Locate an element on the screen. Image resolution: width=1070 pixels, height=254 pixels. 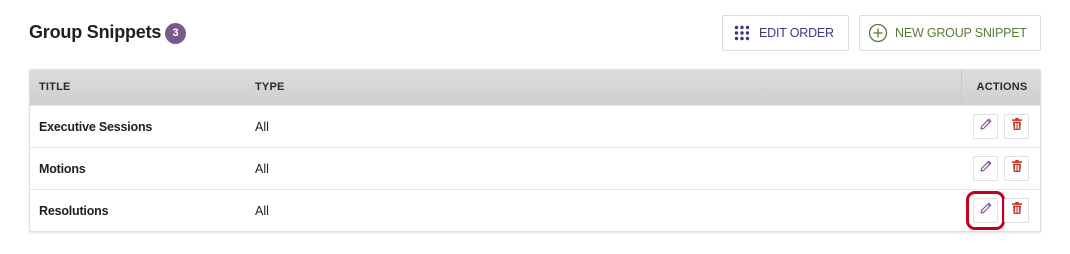
count-badge: 3 is located at coordinates (175, 33).